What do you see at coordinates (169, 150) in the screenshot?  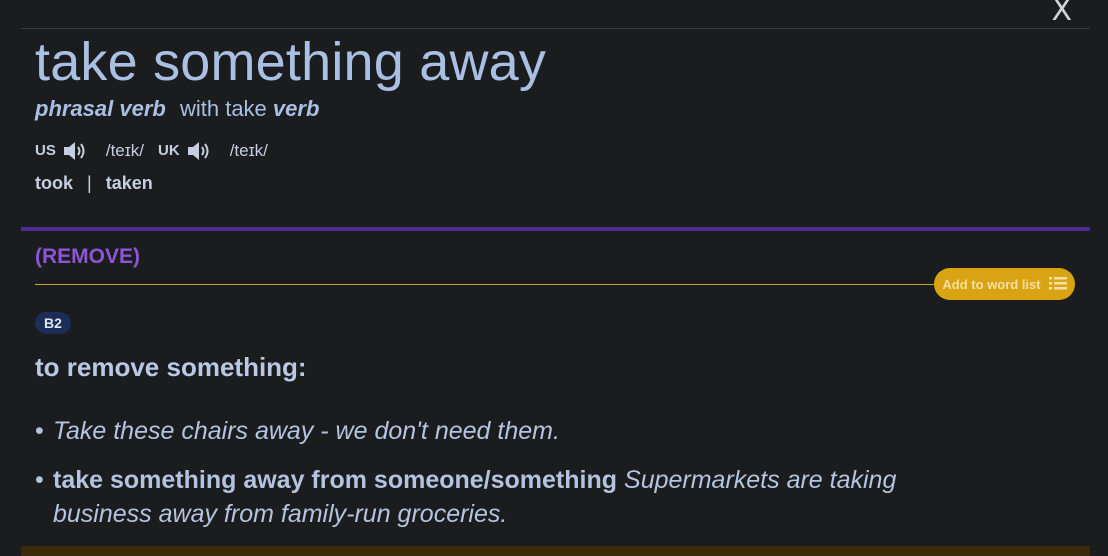 I see `uk-region-label: UK` at bounding box center [169, 150].